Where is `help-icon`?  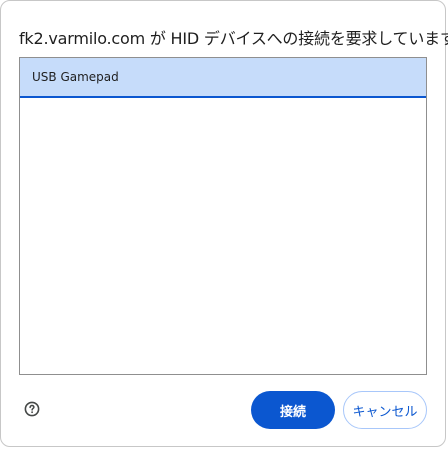 help-icon is located at coordinates (32, 409).